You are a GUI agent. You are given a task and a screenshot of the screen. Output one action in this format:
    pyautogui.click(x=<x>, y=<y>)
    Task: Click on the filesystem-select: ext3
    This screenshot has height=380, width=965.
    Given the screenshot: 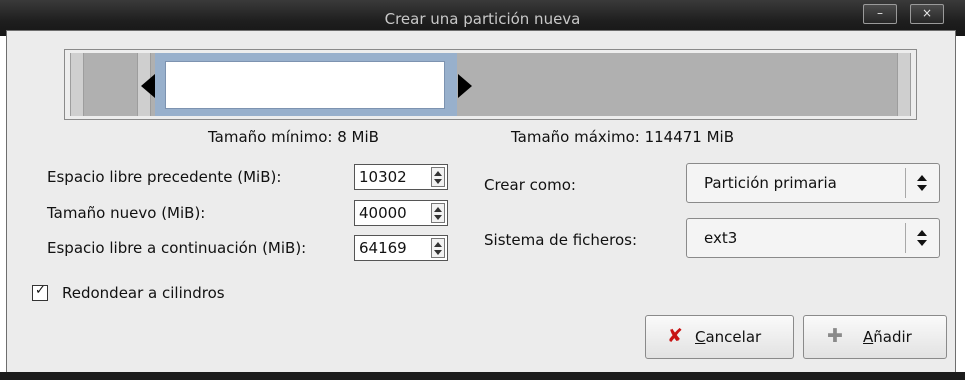 What is the action you would take?
    pyautogui.click(x=813, y=238)
    